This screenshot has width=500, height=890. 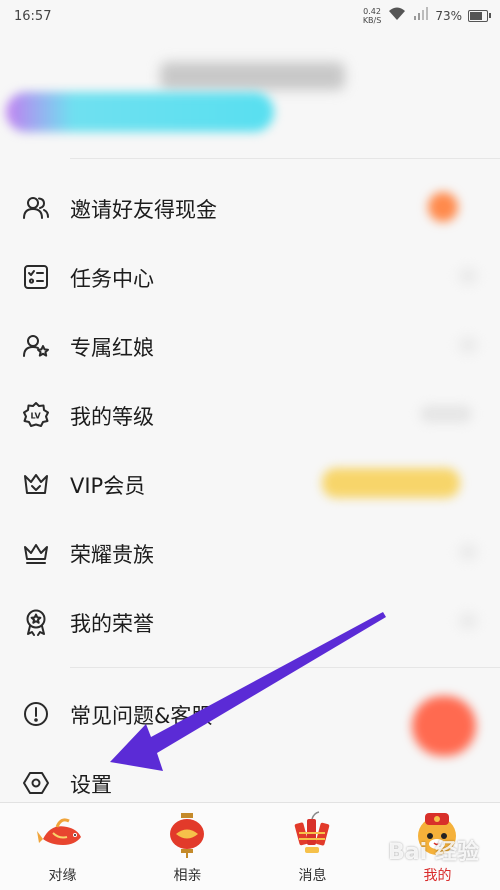 What do you see at coordinates (112, 348) in the screenshot?
I see `menu-item-label: 专属红娘` at bounding box center [112, 348].